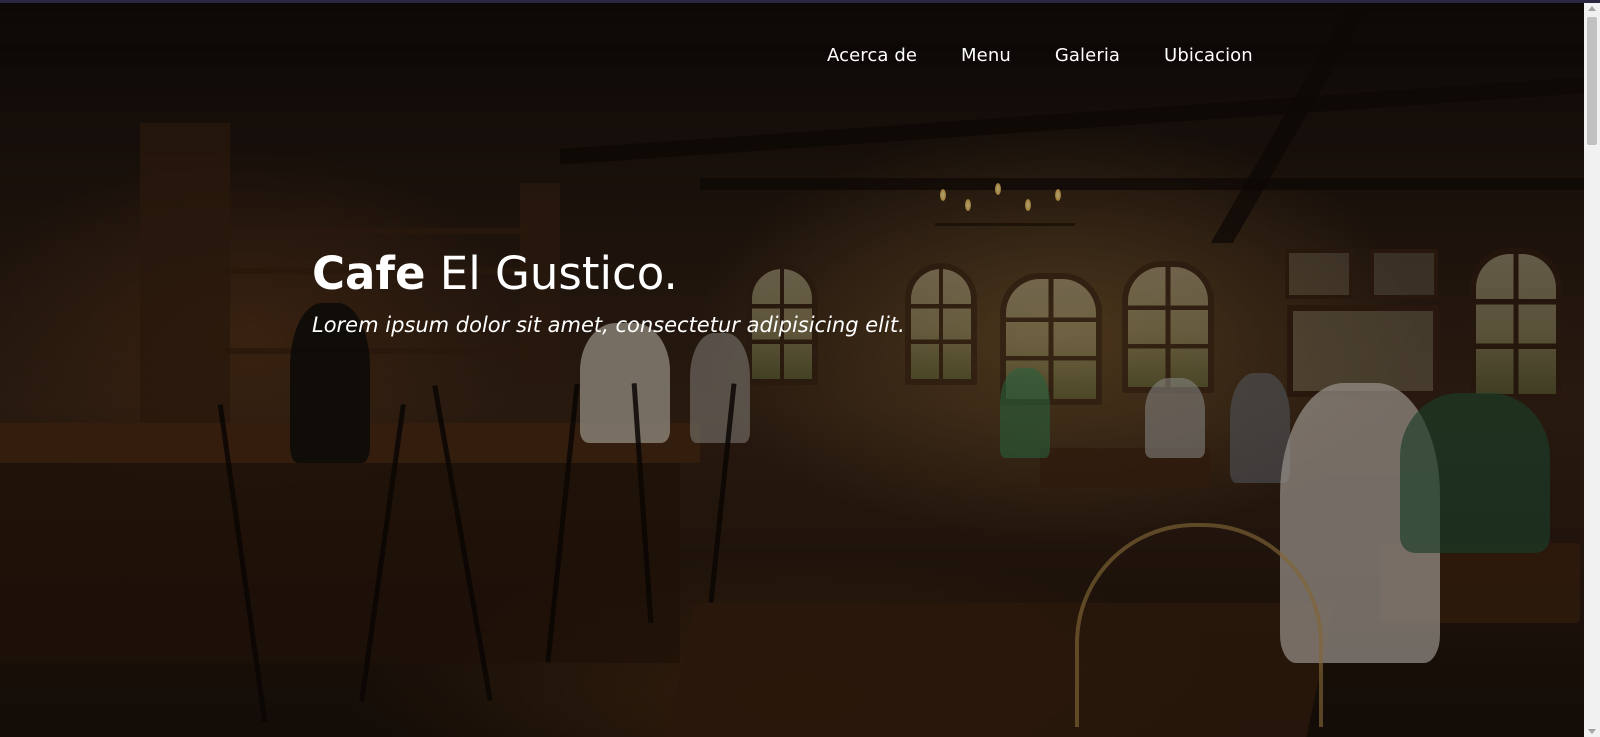 The width and height of the screenshot is (1600, 737). What do you see at coordinates (1592, 731) in the screenshot?
I see `scroll-down-arrow-icon` at bounding box center [1592, 731].